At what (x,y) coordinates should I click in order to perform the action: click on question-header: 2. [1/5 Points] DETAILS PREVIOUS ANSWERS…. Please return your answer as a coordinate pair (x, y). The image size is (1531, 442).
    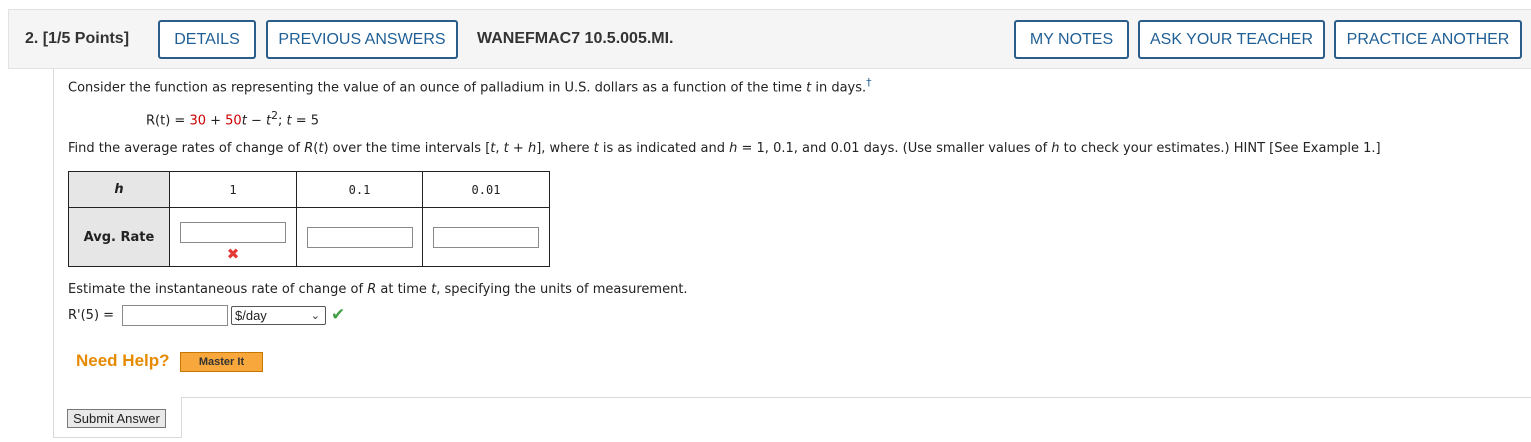
    Looking at the image, I should click on (769, 39).